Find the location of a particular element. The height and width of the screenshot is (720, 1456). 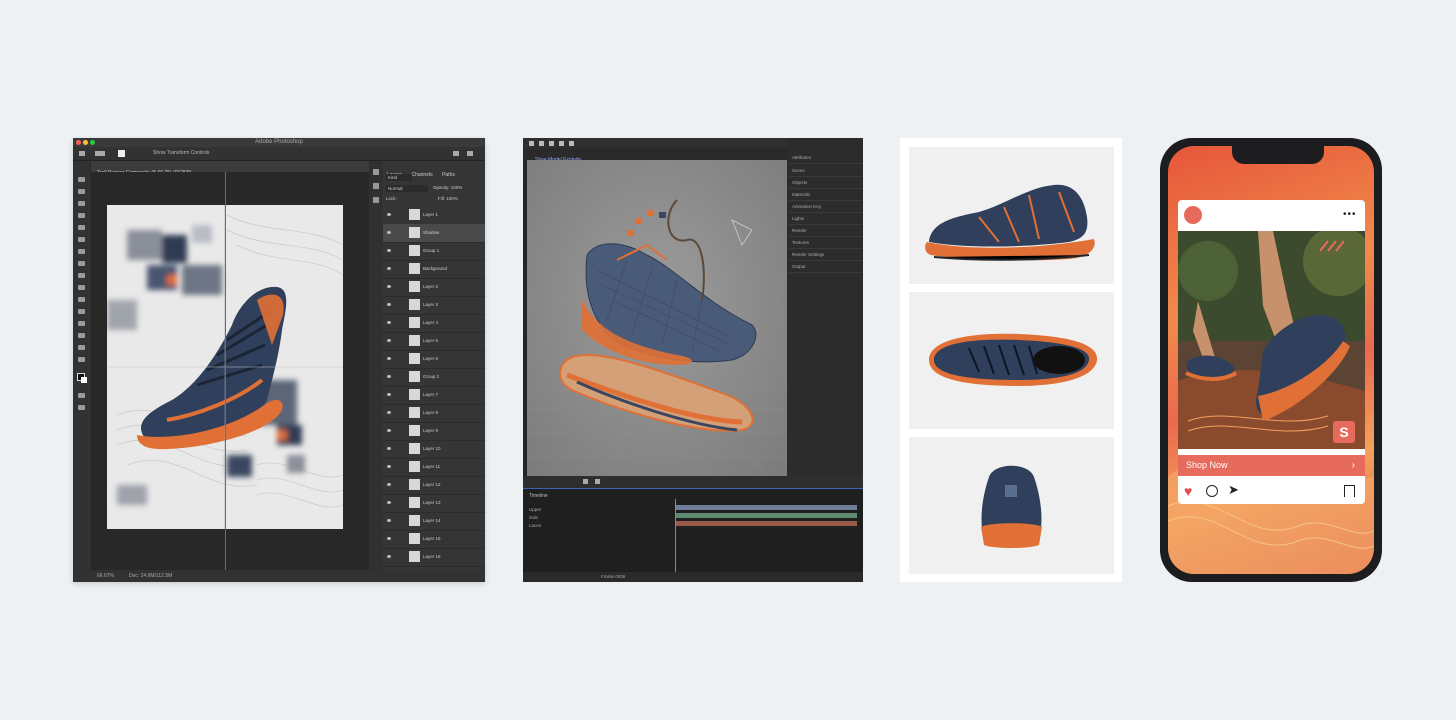

menu-item-objects: Objects is located at coordinates (825, 183).